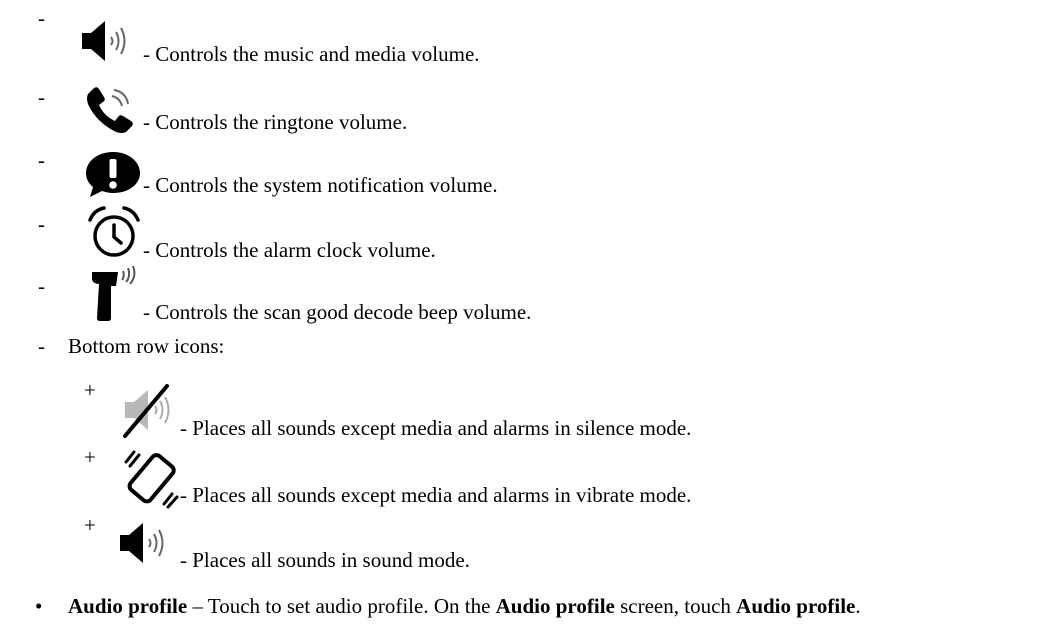 The width and height of the screenshot is (1059, 627). I want to click on item-description: - Controls the ringtone volume., so click(275, 122).